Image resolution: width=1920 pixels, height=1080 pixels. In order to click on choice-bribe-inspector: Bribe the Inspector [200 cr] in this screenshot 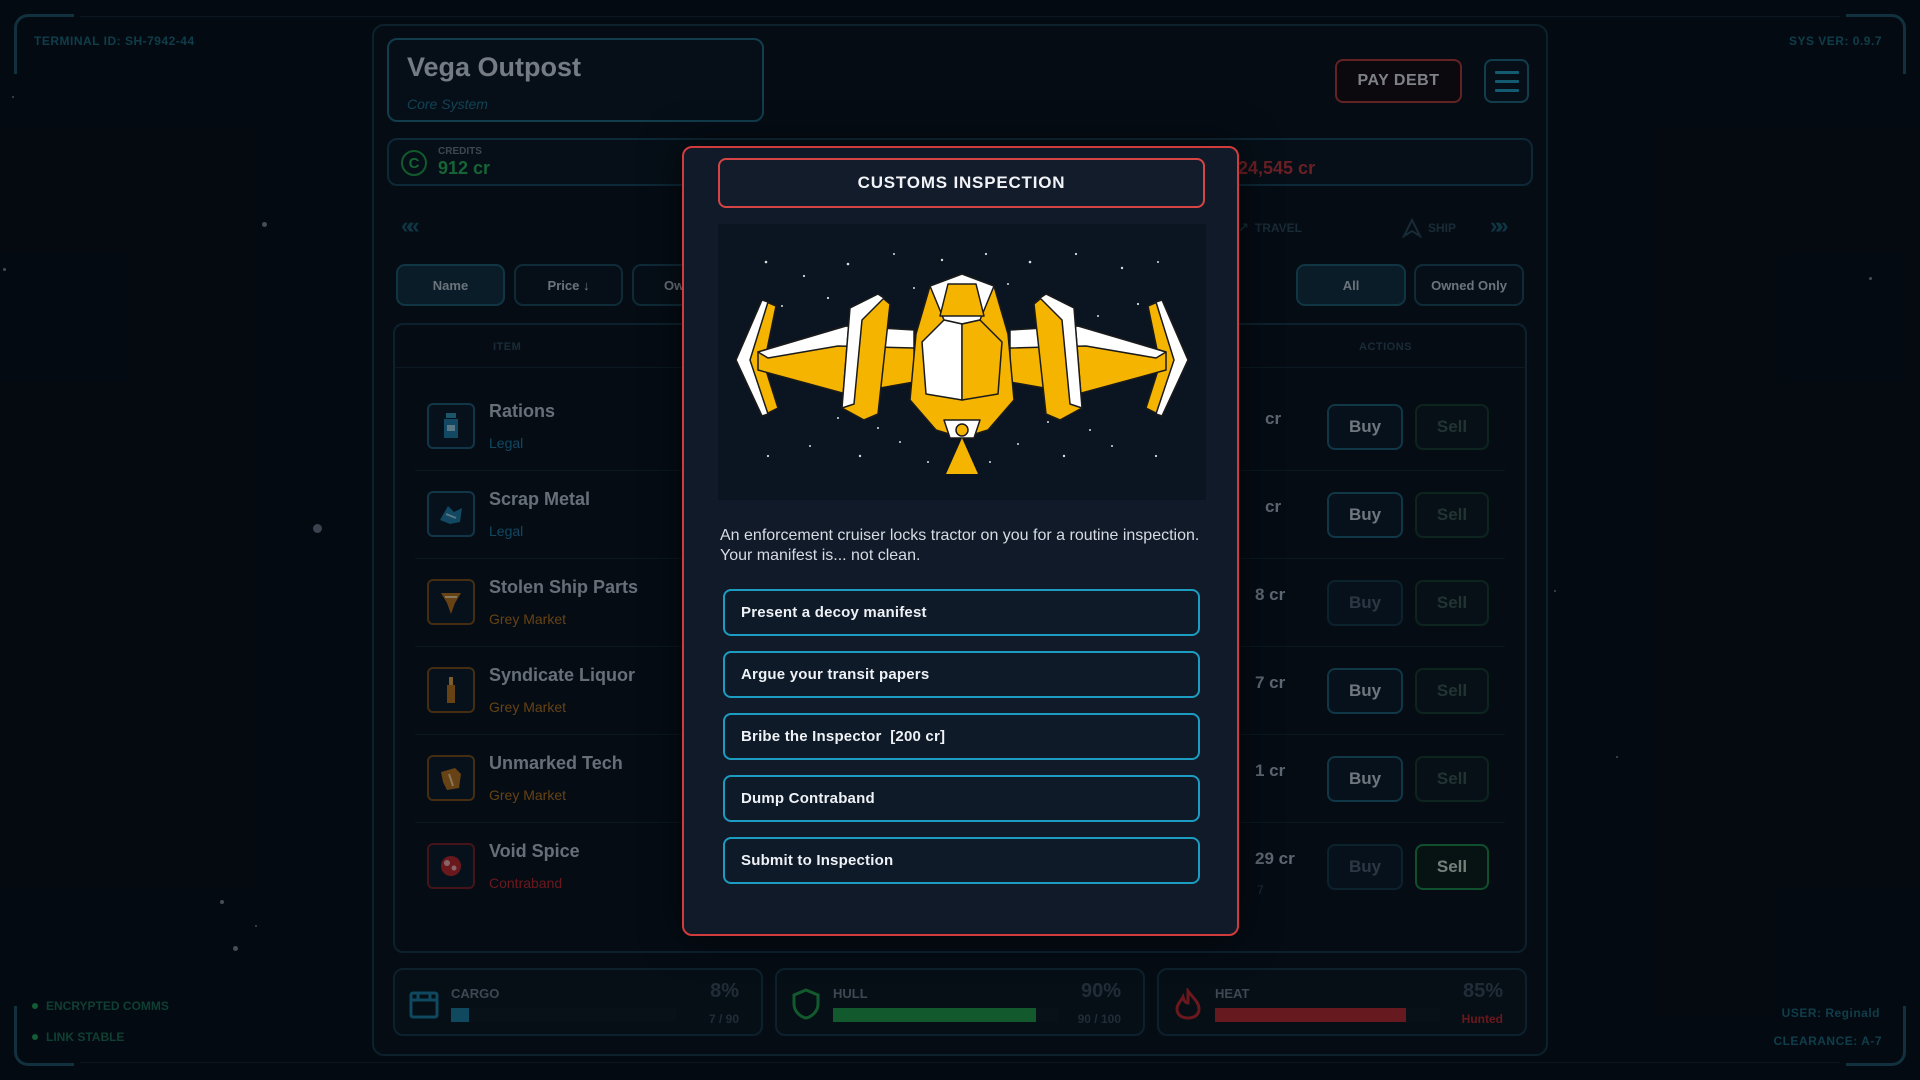, I will do `click(961, 736)`.